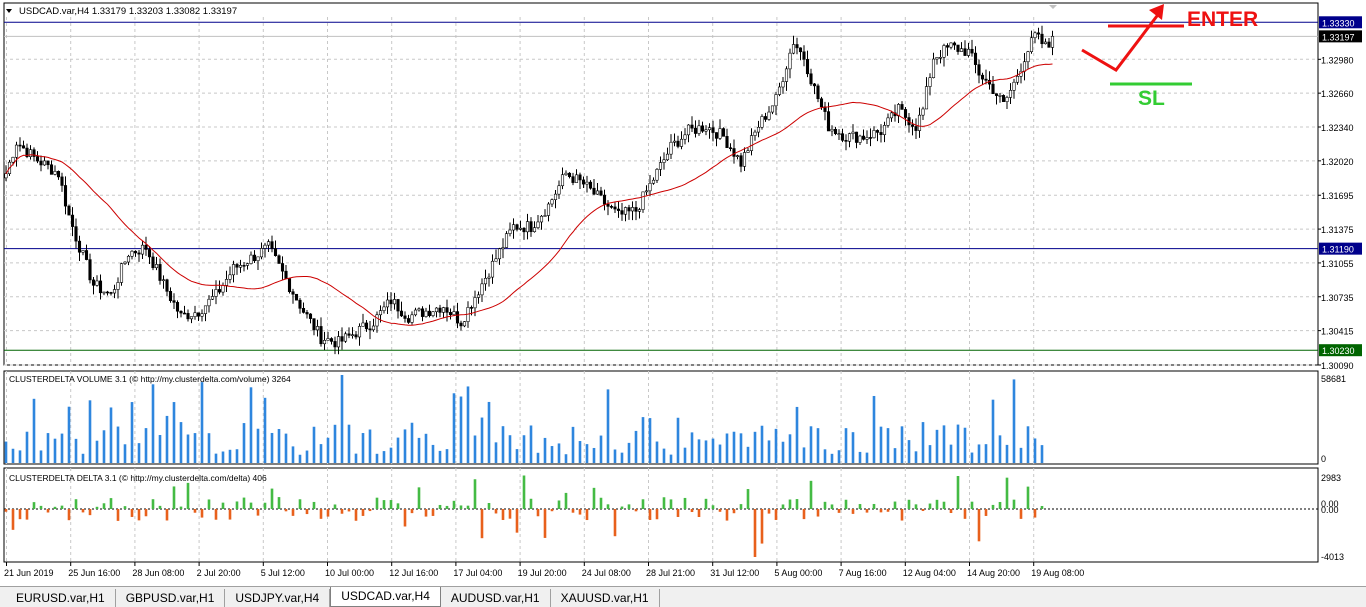 The image size is (1366, 607). Describe the element at coordinates (605, 598) in the screenshot. I see `tab-xauusd: XAUUSD.var,H1` at that location.